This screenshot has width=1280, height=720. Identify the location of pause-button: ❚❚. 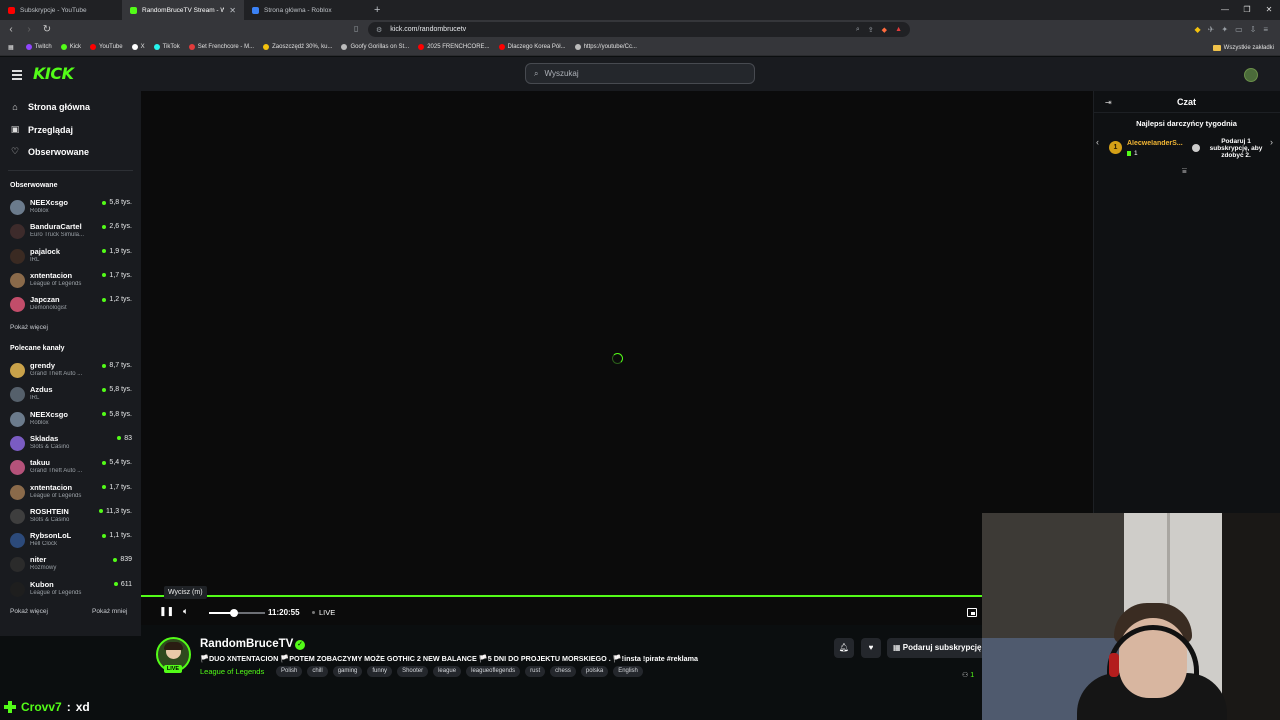
(166, 611).